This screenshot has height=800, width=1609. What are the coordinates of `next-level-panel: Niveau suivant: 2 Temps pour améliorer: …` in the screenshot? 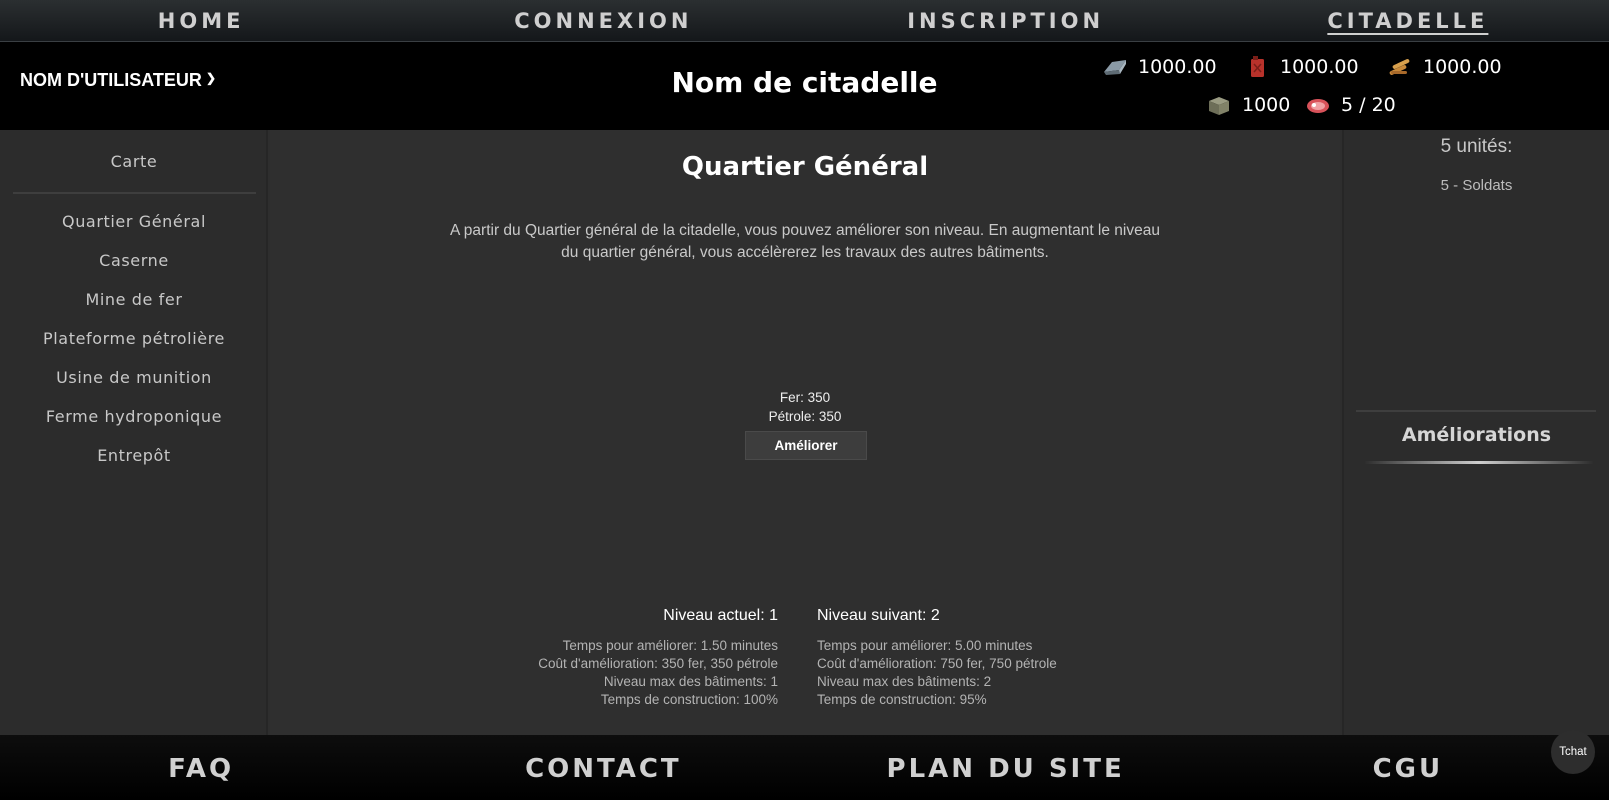 It's located at (937, 658).